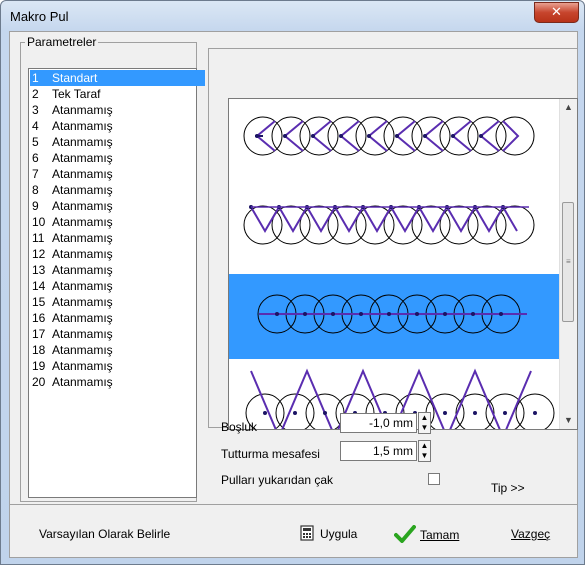  What do you see at coordinates (38, 238) in the screenshot?
I see `parameter-number: 11` at bounding box center [38, 238].